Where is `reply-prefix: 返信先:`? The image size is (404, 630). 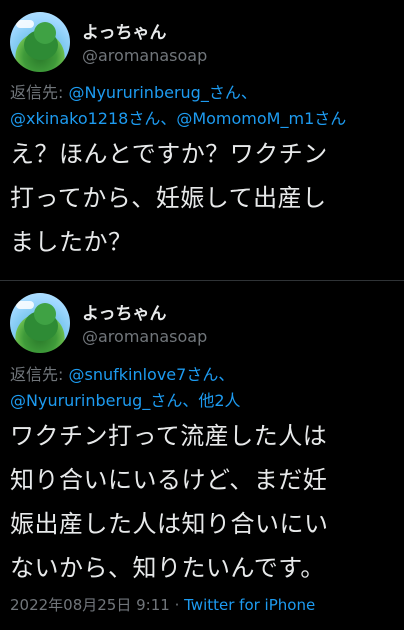 reply-prefix: 返信先: is located at coordinates (39, 374).